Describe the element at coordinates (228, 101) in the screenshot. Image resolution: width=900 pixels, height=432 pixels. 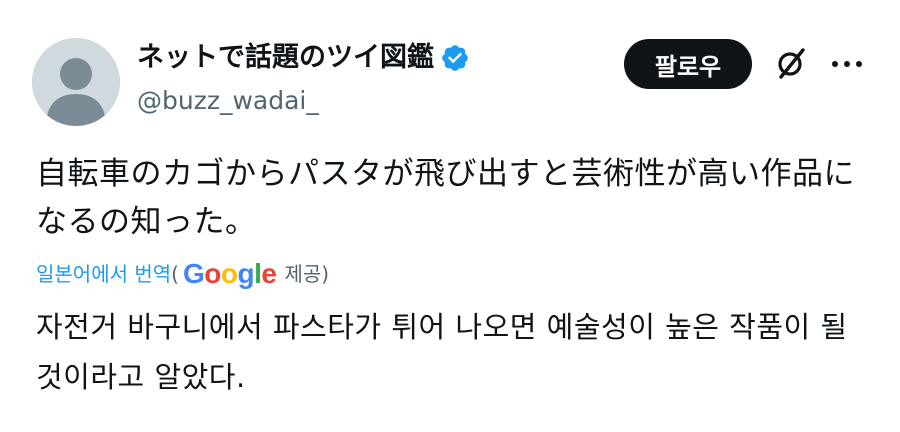
I see `user-handle: @buzz_wadai_` at that location.